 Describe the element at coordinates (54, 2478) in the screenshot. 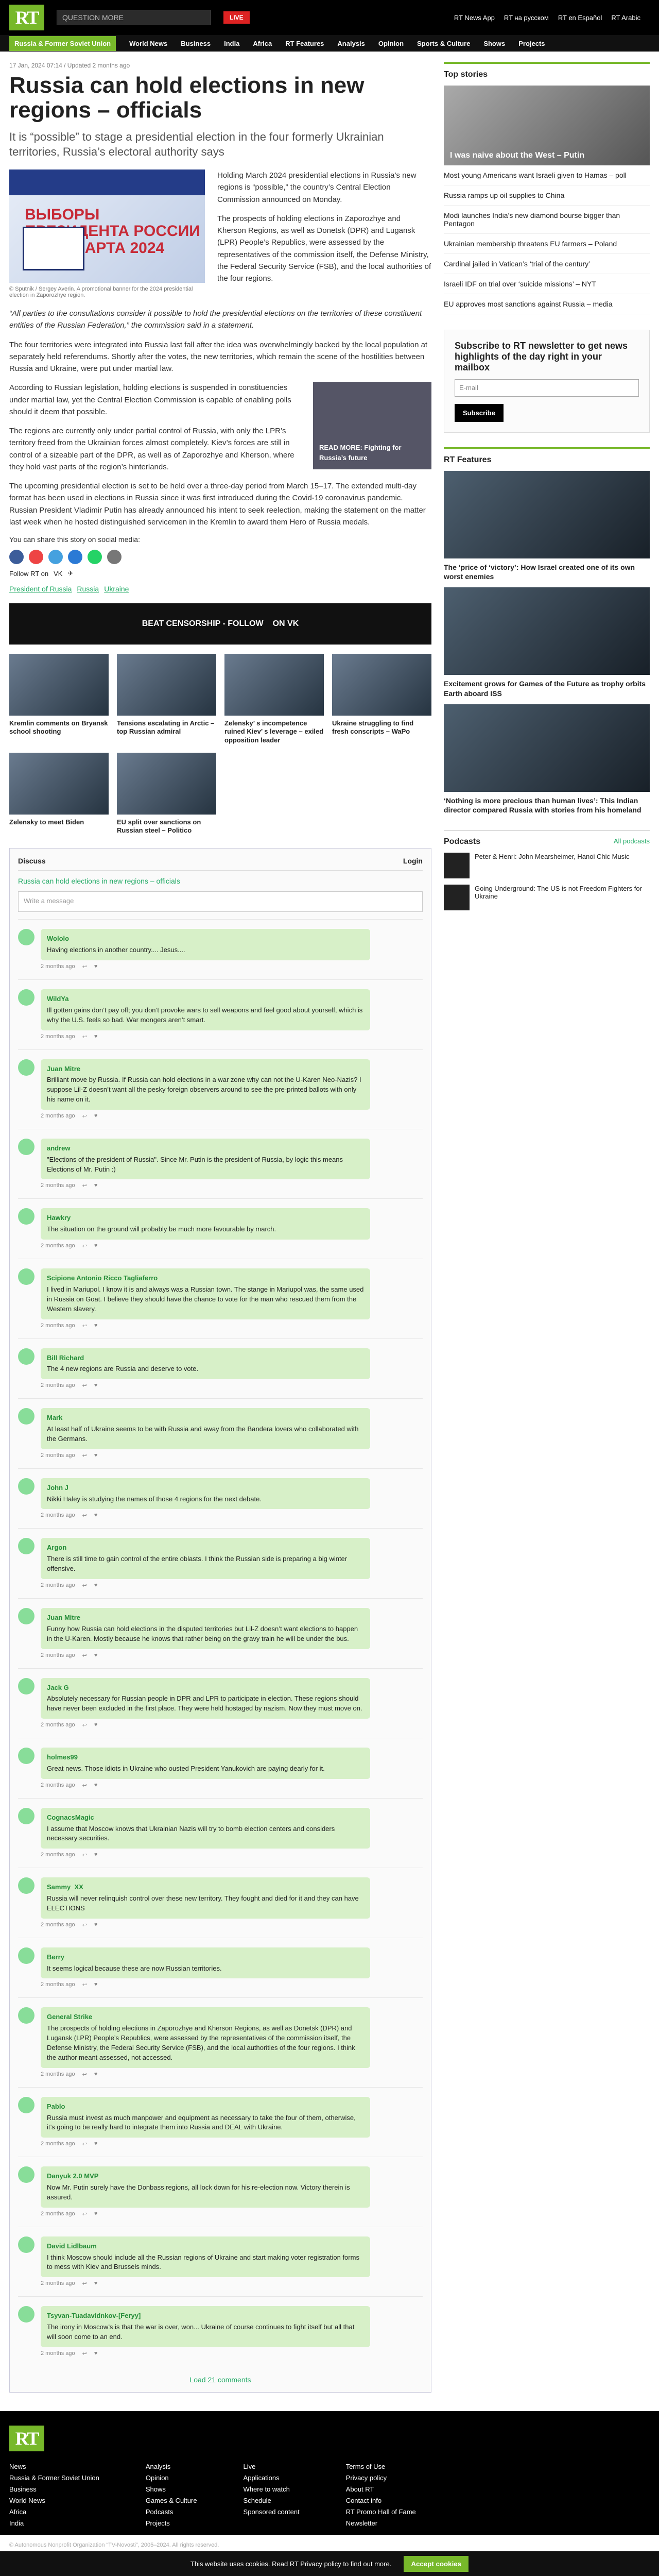

I see `footer-link: Russia & Former Soviet Union` at that location.